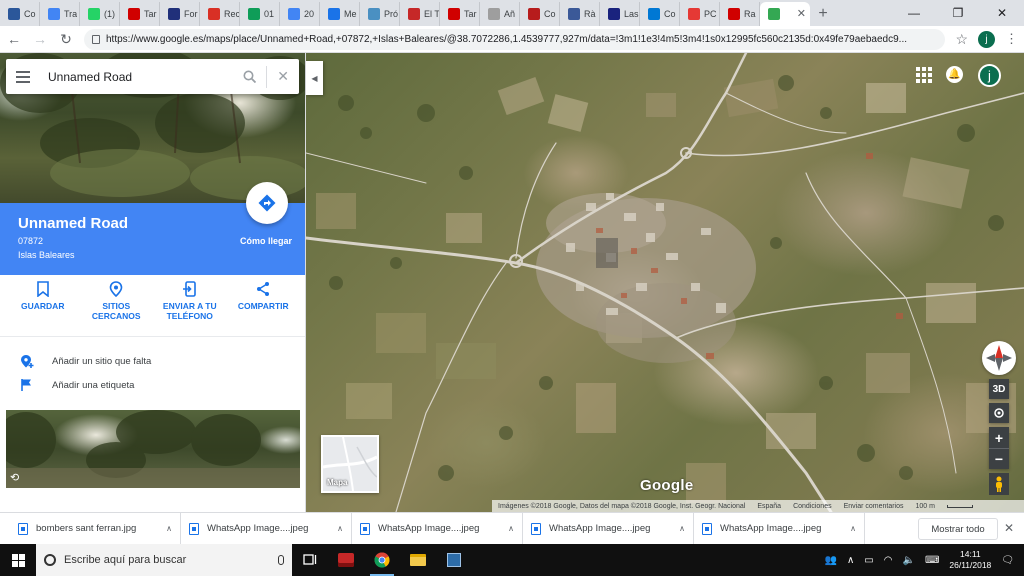 The image size is (1024, 576). Describe the element at coordinates (152, 361) in the screenshot. I see `add-missing-place-link: Añadir un sitio que falta` at that location.